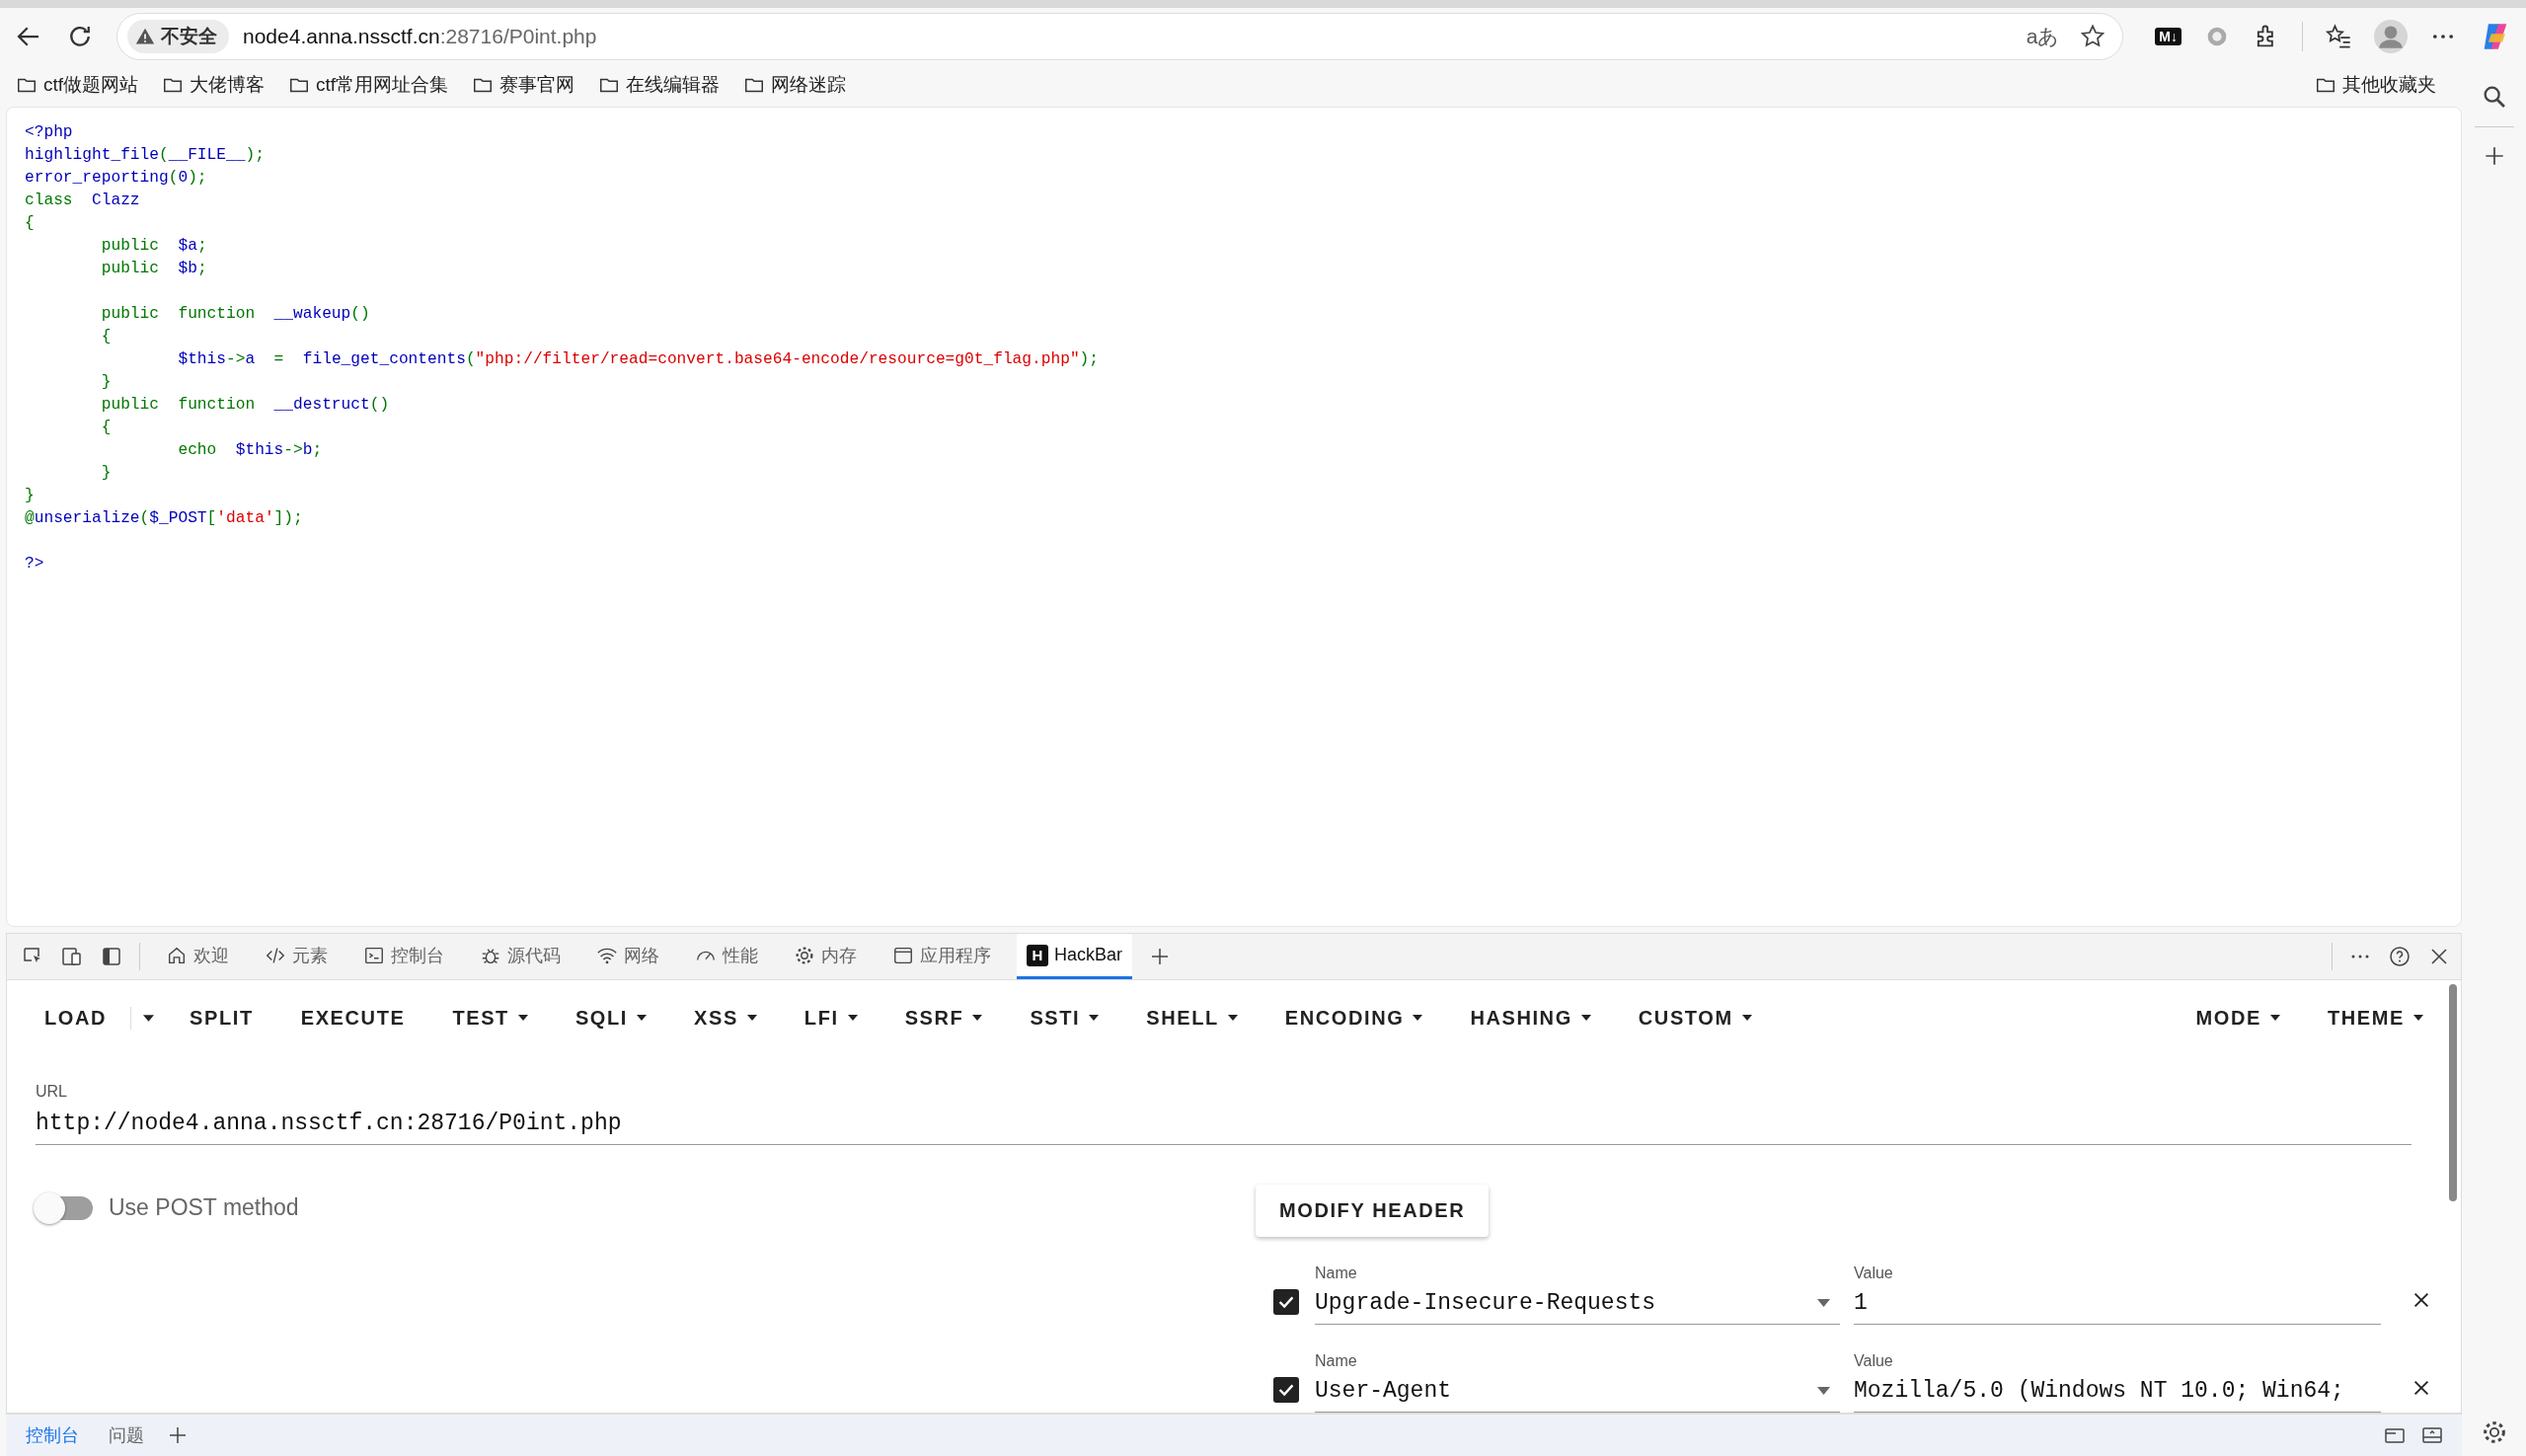 This screenshot has width=2526, height=1456. Describe the element at coordinates (34, 564) in the screenshot. I see `code-line: ?>` at that location.